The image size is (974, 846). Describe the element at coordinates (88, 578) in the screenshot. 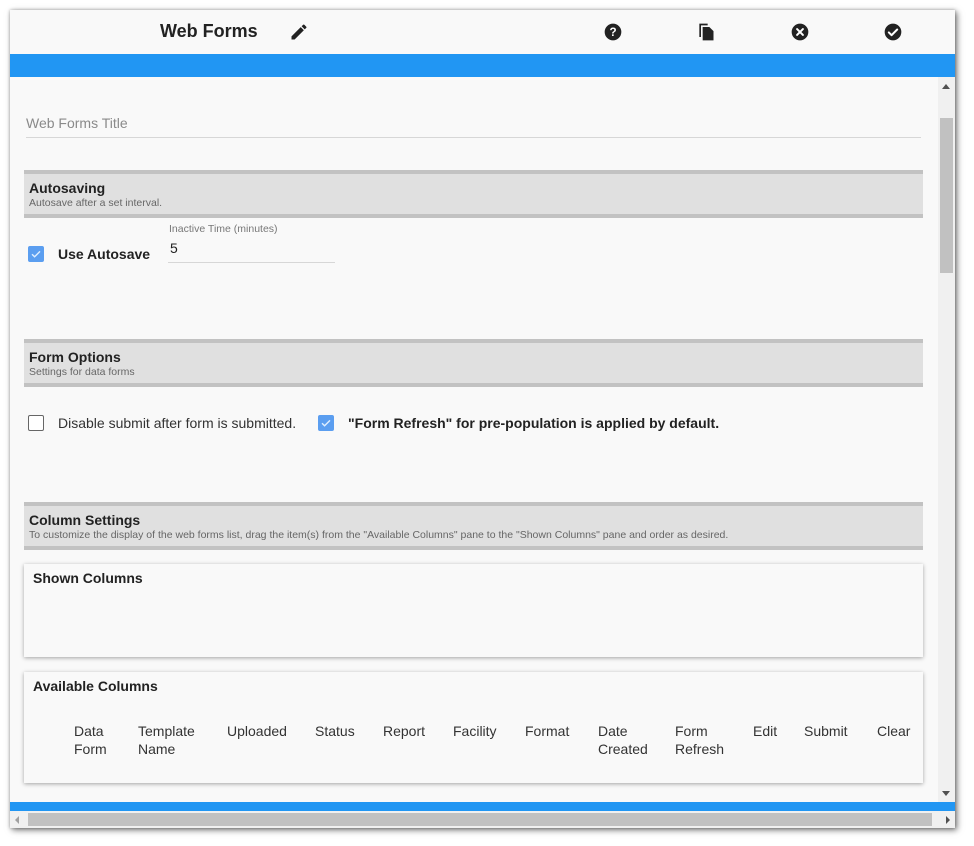

I see `shown-columns-title: Shown Columns` at that location.